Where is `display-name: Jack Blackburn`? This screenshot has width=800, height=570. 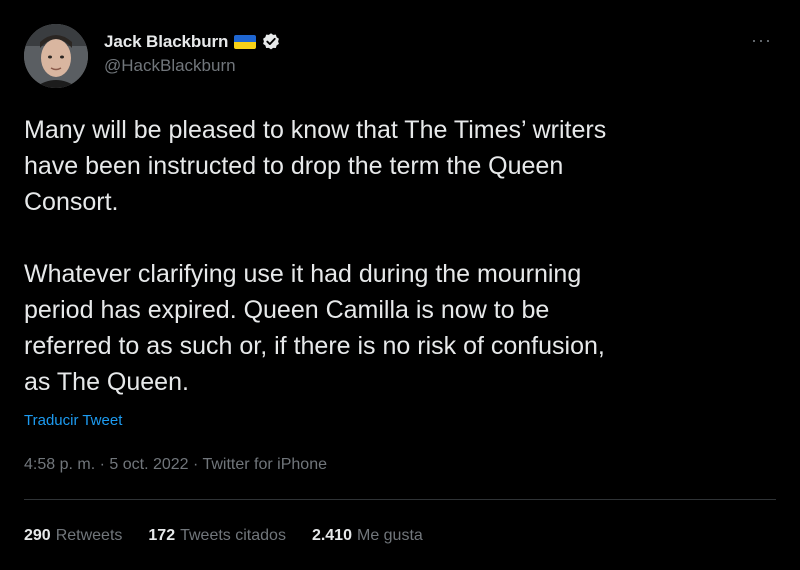
display-name: Jack Blackburn is located at coordinates (166, 42).